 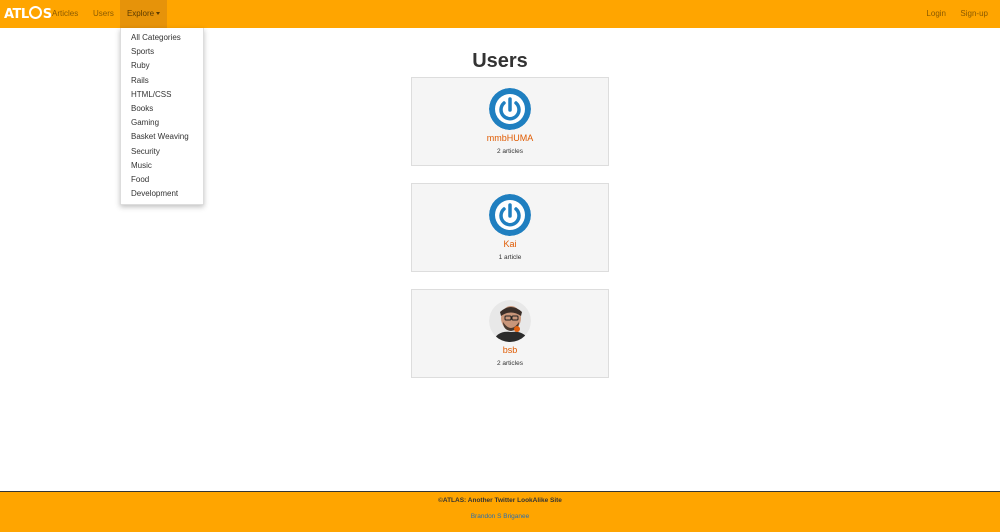 What do you see at coordinates (510, 244) in the screenshot?
I see `user-name-link: Kai` at bounding box center [510, 244].